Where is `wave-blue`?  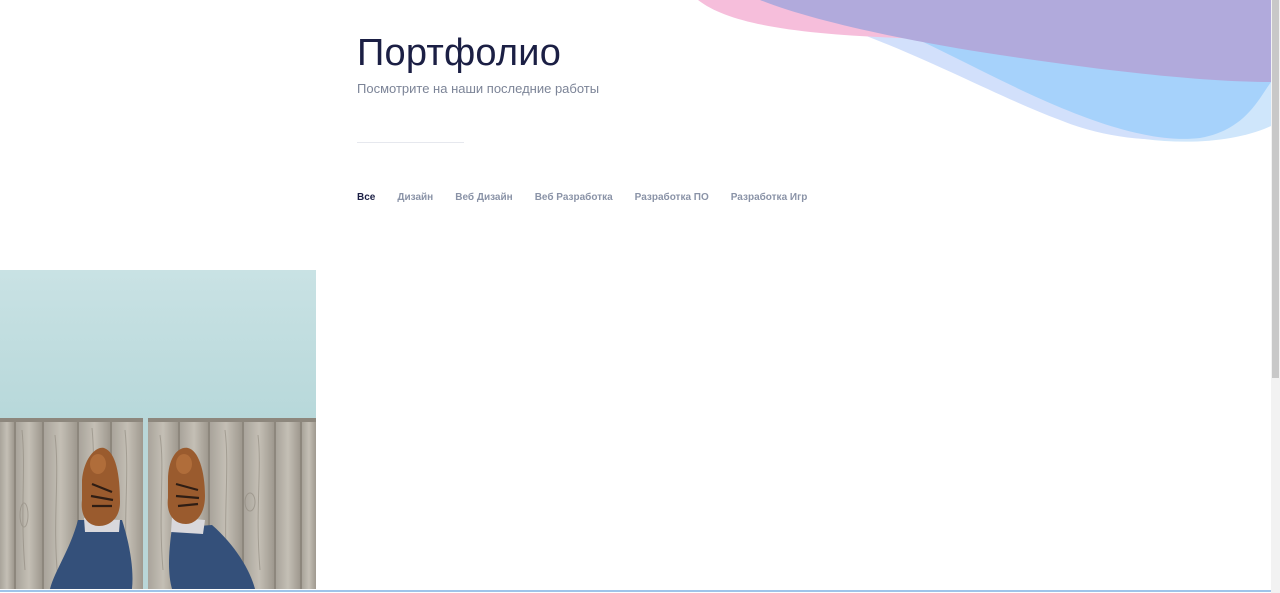 wave-blue is located at coordinates (1045, 69).